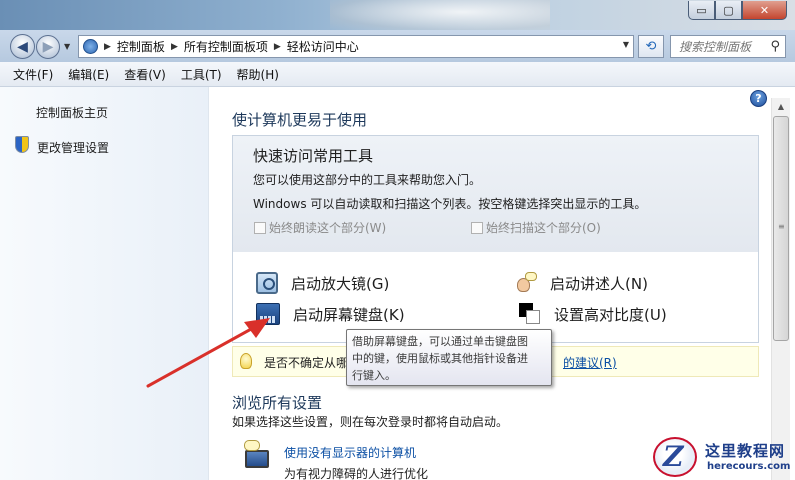  What do you see at coordinates (450, 204) in the screenshot?
I see `quick-access-scan-description: Windows 可以自动读取和扫描这个列表。按空格键选择突出显示的工具。` at bounding box center [450, 204].